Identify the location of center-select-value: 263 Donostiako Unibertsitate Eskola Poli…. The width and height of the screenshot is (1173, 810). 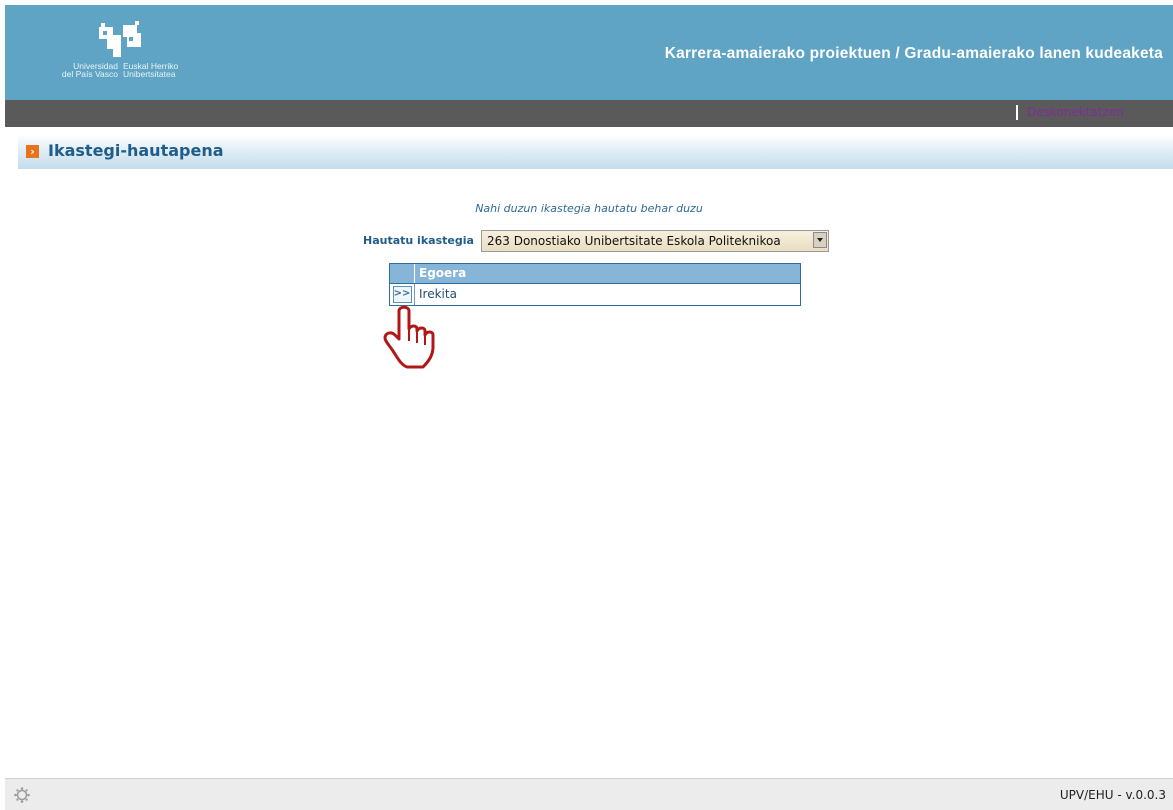
(634, 241).